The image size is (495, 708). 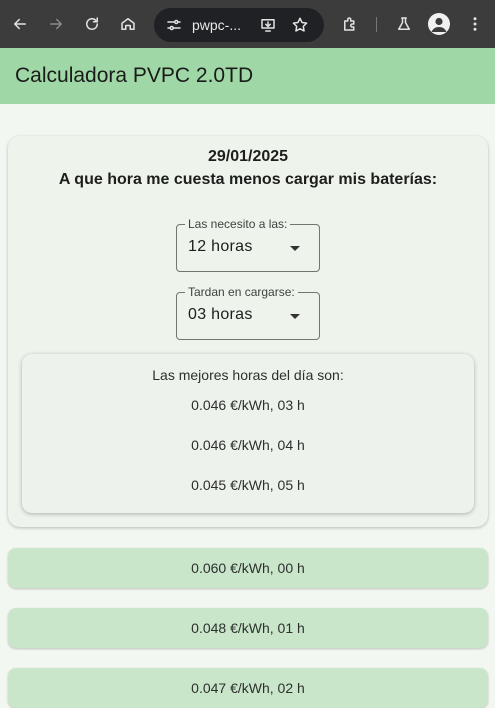 What do you see at coordinates (238, 224) in the screenshot?
I see `need-at-label: Las necesito a las:` at bounding box center [238, 224].